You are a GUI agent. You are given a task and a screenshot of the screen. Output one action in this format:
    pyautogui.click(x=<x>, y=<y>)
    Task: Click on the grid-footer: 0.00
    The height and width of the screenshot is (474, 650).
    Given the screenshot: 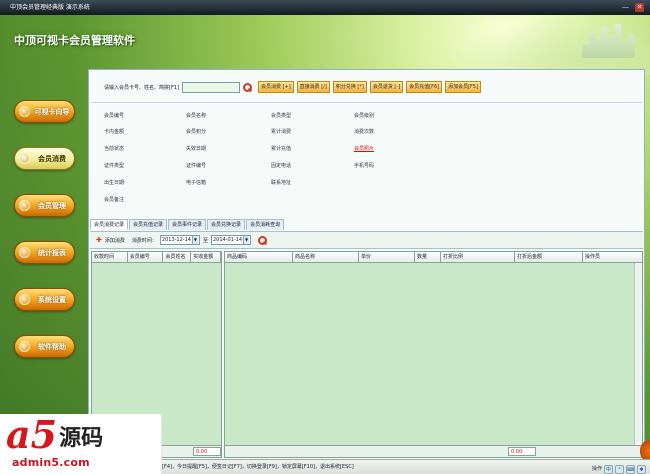 What is the action you would take?
    pyautogui.click(x=433, y=451)
    